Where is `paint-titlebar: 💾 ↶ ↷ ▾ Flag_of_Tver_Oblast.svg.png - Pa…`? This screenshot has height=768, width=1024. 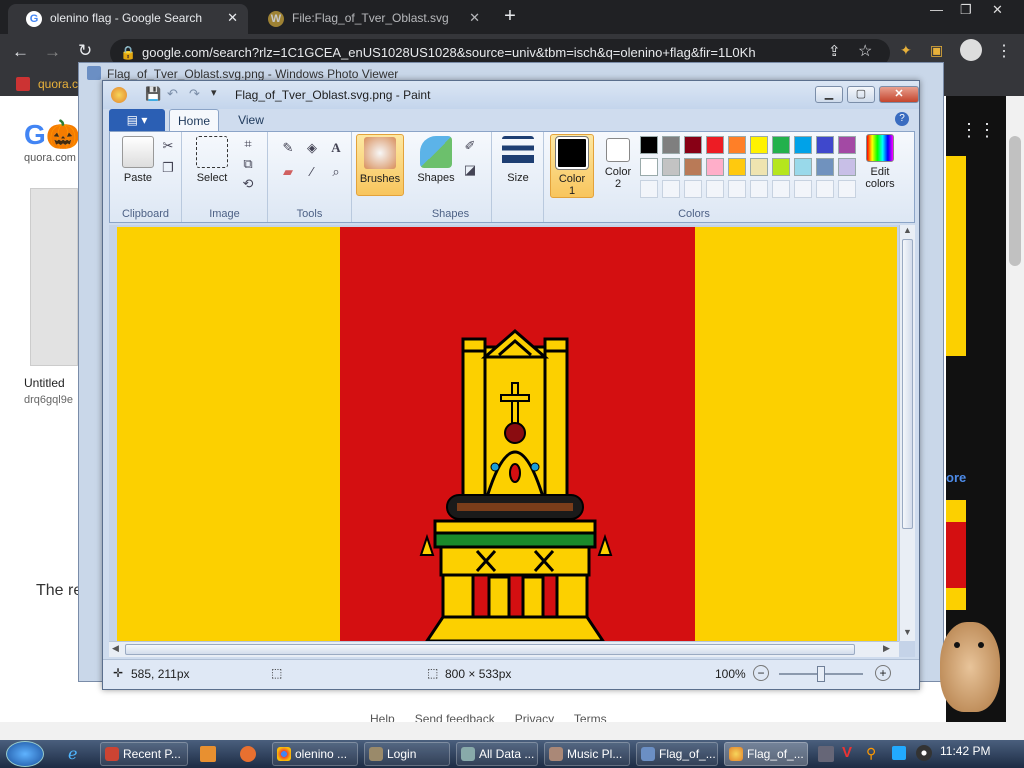 paint-titlebar: 💾 ↶ ↷ ▾ Flag_of_Tver_Oblast.svg.png - Pa… is located at coordinates (511, 95).